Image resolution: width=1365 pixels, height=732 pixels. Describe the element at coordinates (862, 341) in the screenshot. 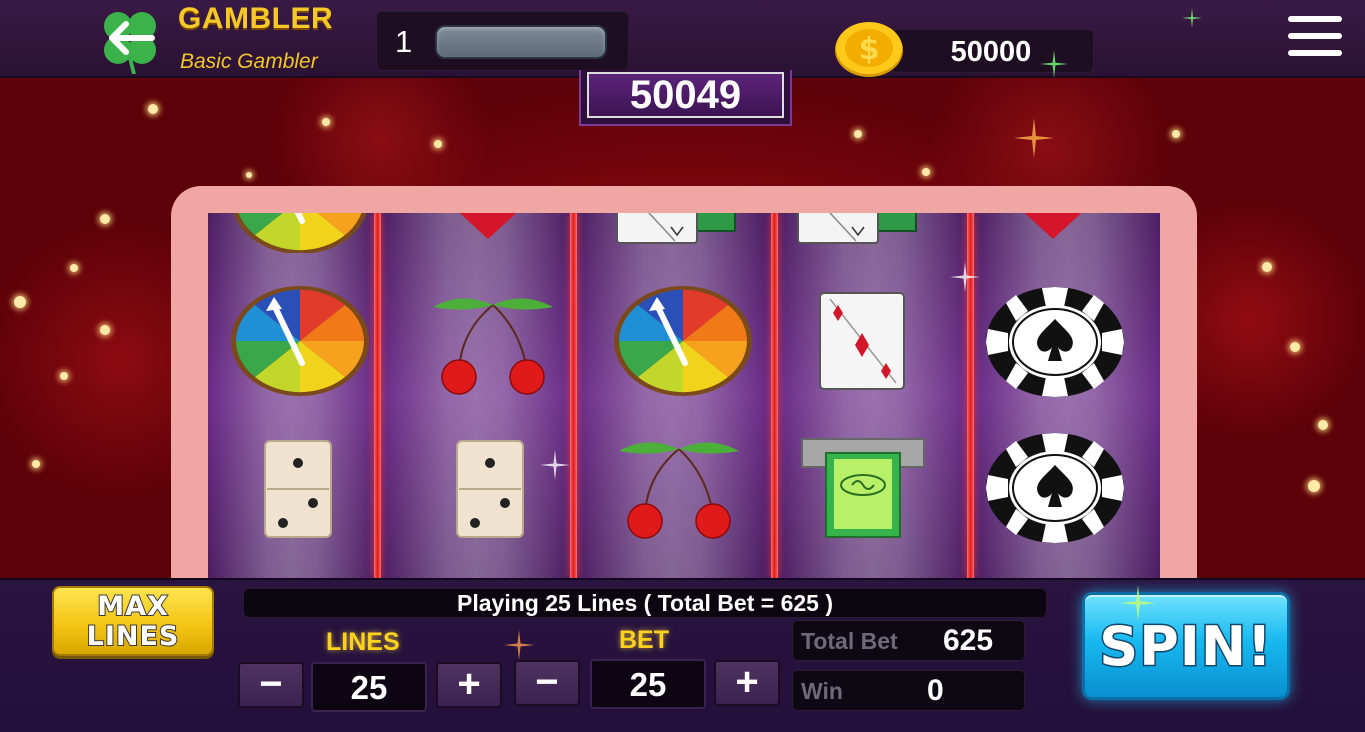

I see `playing-card-icon` at that location.